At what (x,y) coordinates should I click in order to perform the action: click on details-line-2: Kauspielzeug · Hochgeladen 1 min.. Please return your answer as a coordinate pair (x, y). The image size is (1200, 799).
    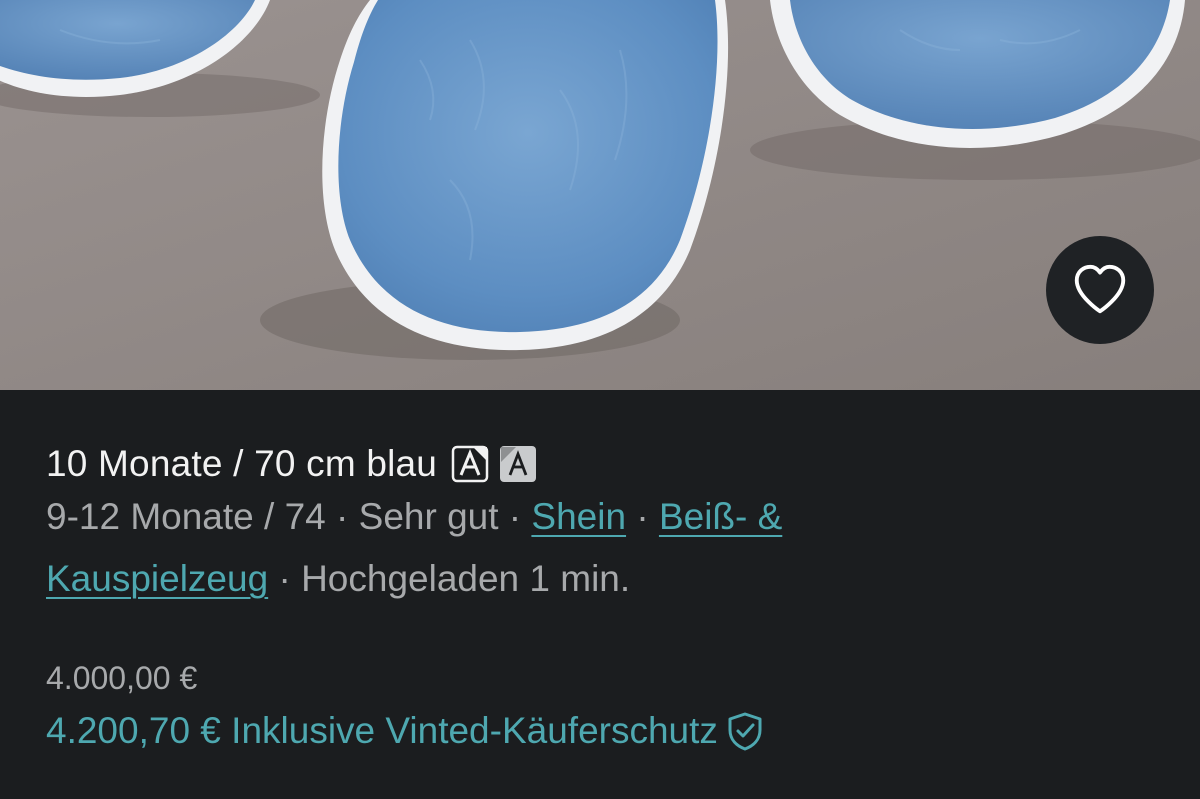
    Looking at the image, I should click on (338, 579).